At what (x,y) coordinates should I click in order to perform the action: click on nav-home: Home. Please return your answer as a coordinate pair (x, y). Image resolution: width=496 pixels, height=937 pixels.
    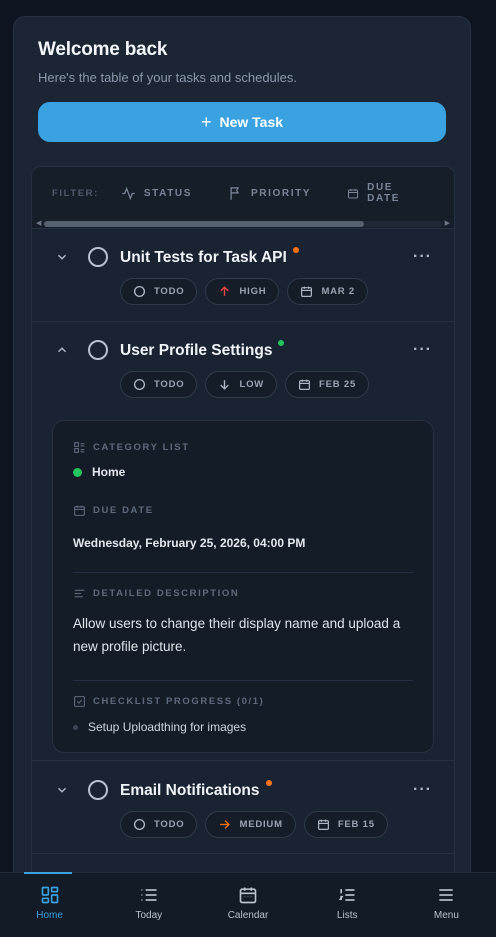
    Looking at the image, I should click on (49, 904).